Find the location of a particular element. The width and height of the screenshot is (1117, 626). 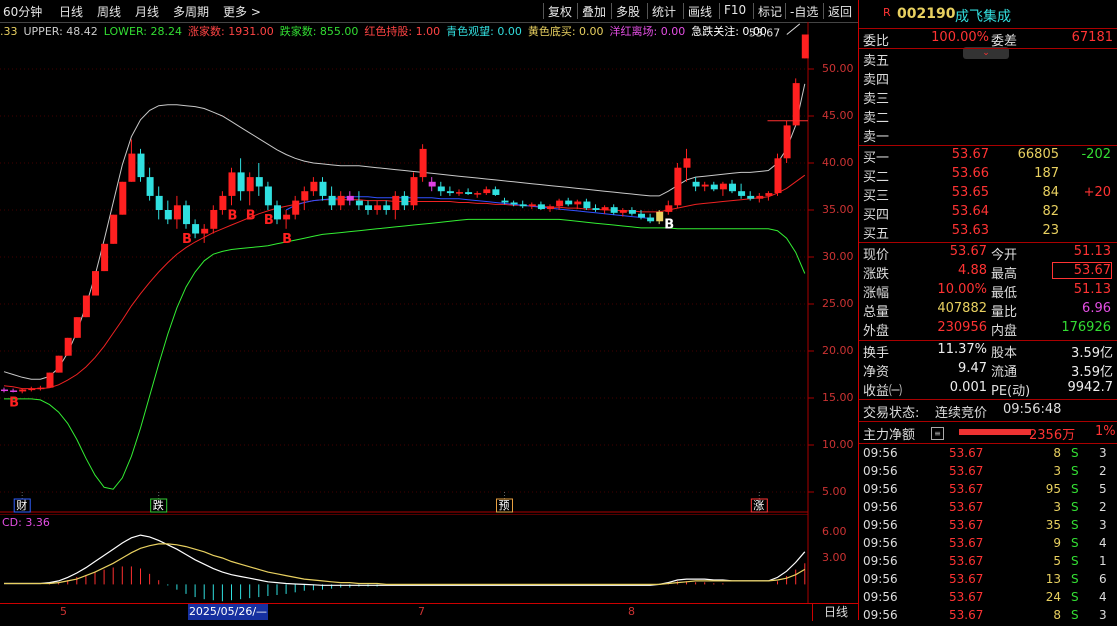

finance-row: 净资 9.47 流通 3.59亿 is located at coordinates (989, 370).